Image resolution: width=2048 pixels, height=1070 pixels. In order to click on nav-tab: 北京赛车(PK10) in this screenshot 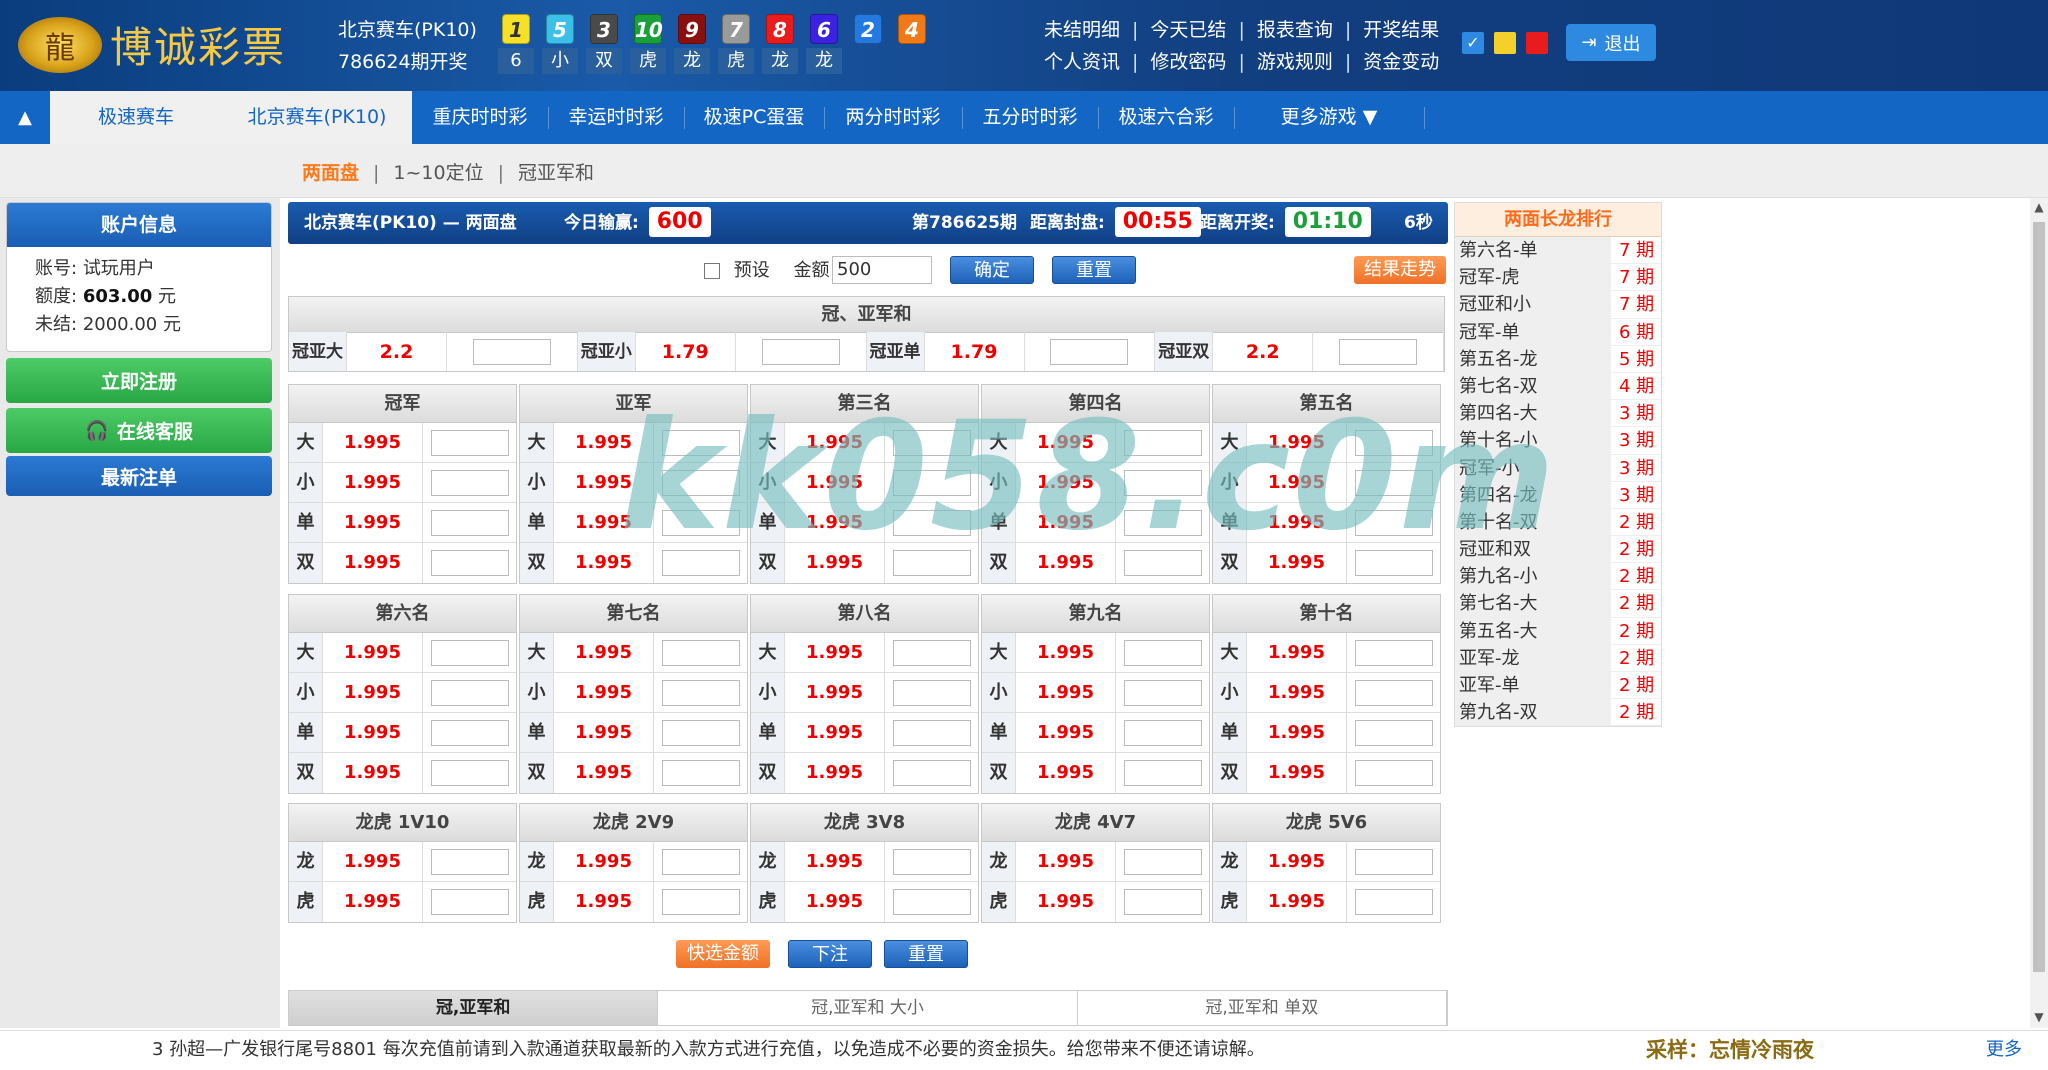, I will do `click(317, 117)`.